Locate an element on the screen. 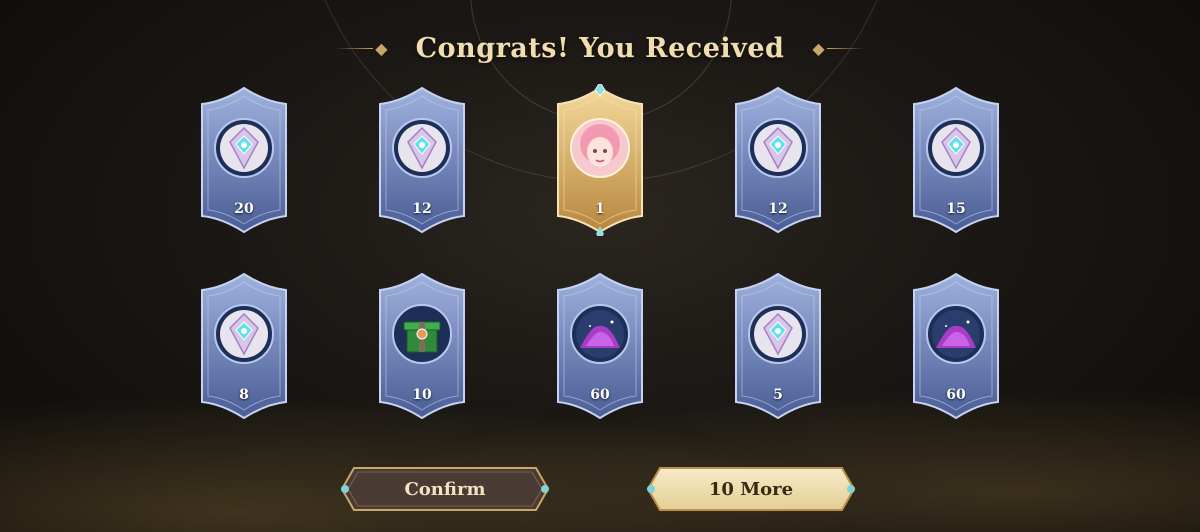  reward-card-6: 8 is located at coordinates (244, 346).